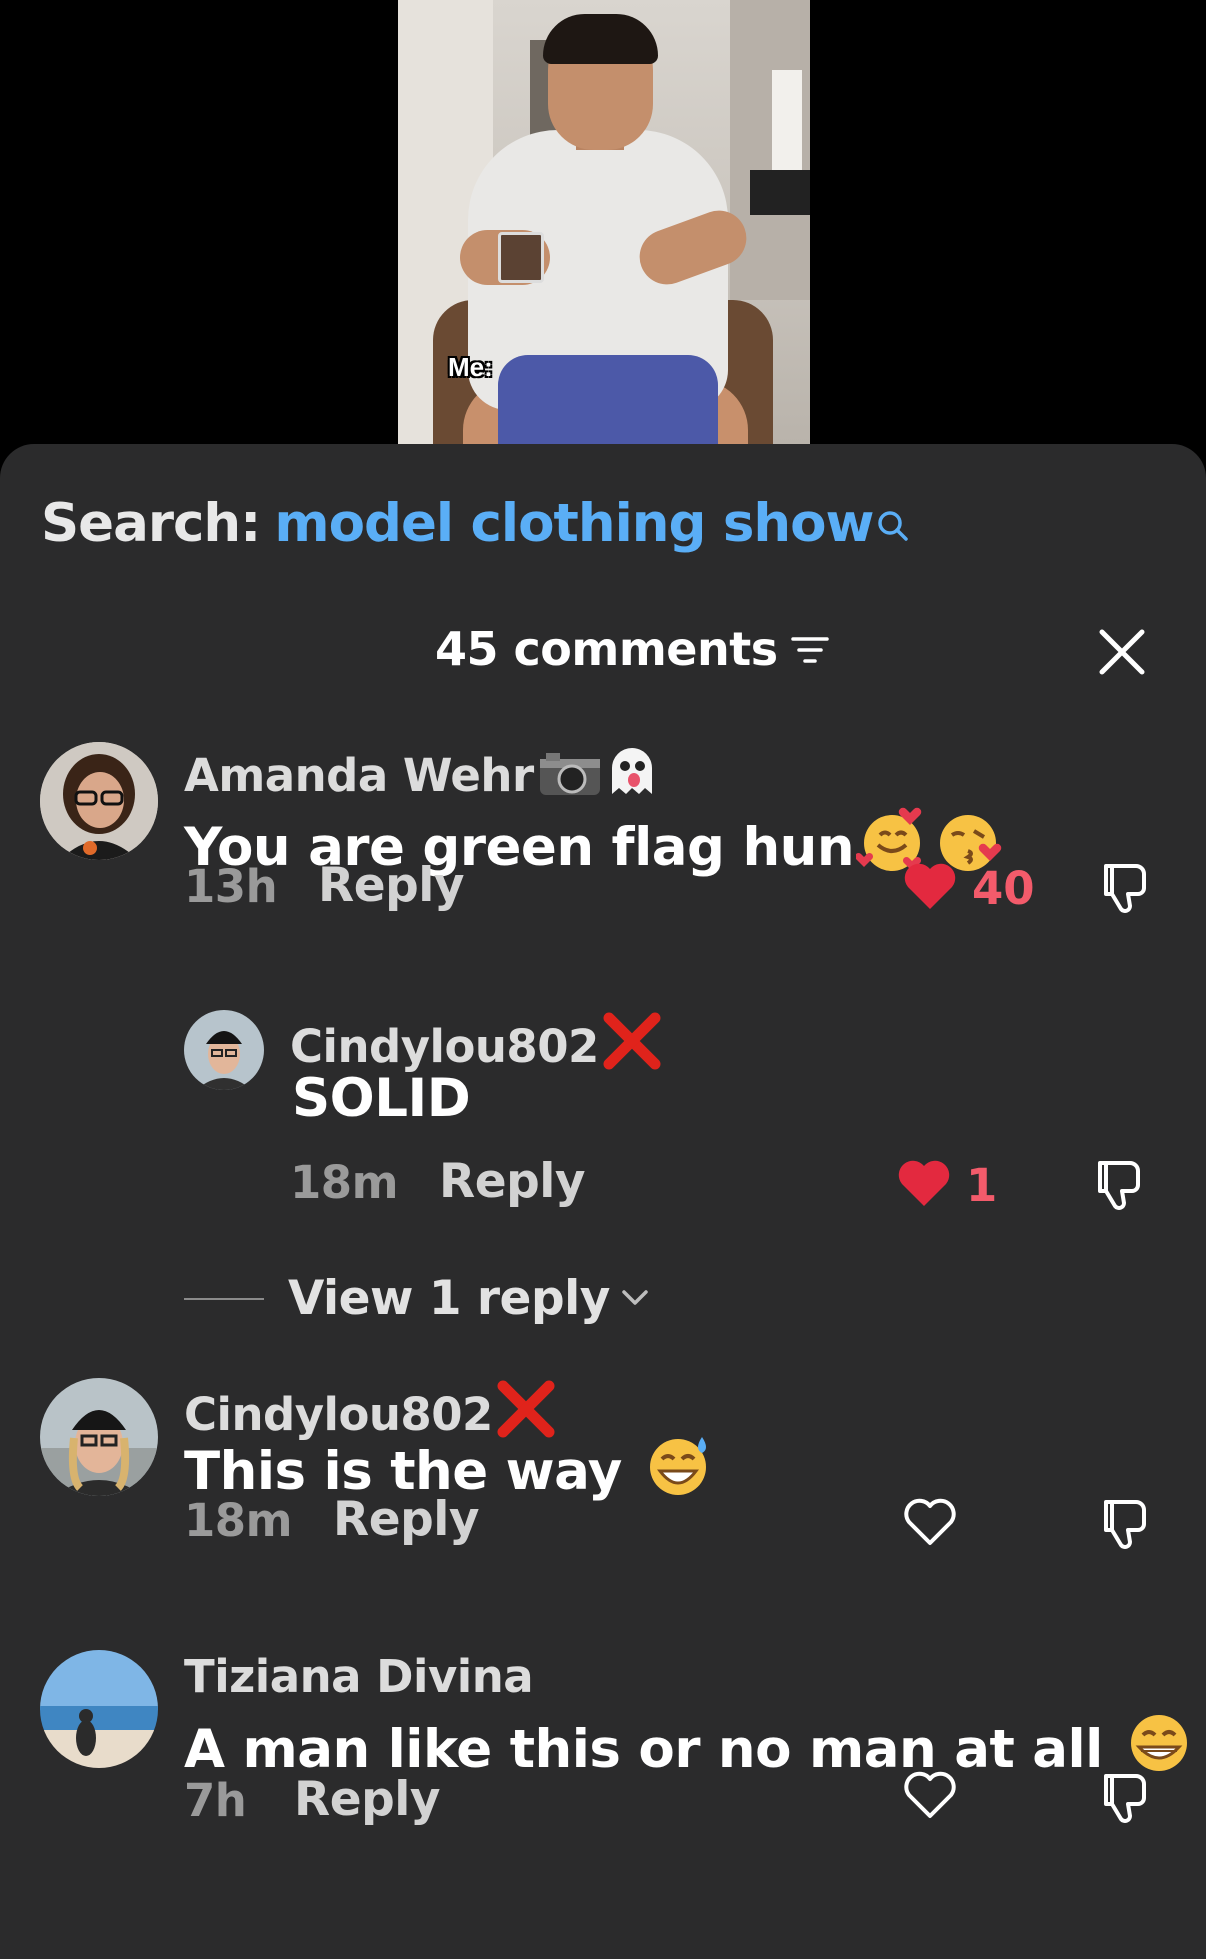 Image resolution: width=1206 pixels, height=1959 pixels. I want to click on chevron-down-icon, so click(635, 1299).